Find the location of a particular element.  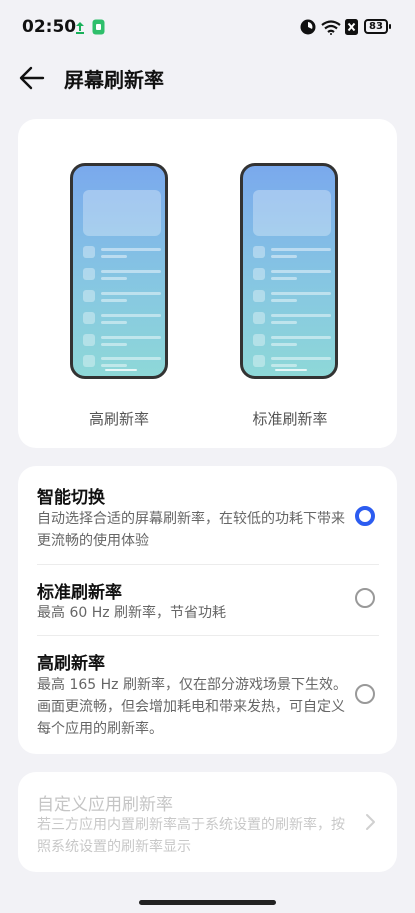

status-circle-icon is located at coordinates (308, 27).